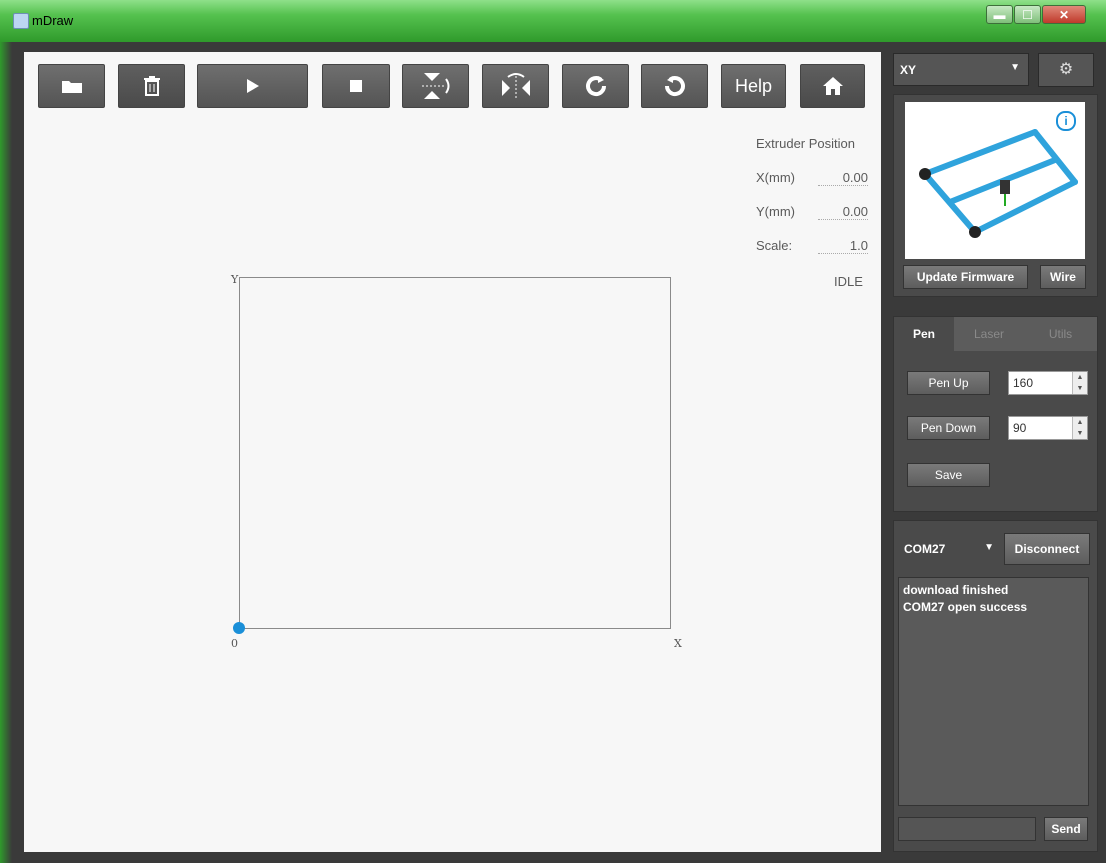 The width and height of the screenshot is (1106, 863). I want to click on trash-icon, so click(151, 86).